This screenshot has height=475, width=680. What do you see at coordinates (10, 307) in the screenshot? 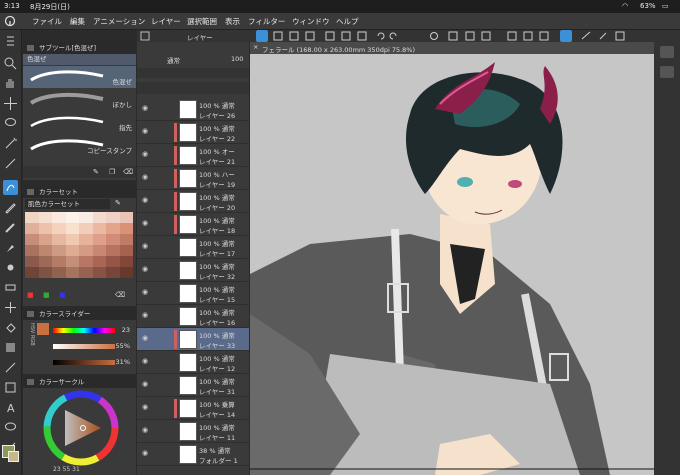
I see `sparkle-icon` at bounding box center [10, 307].